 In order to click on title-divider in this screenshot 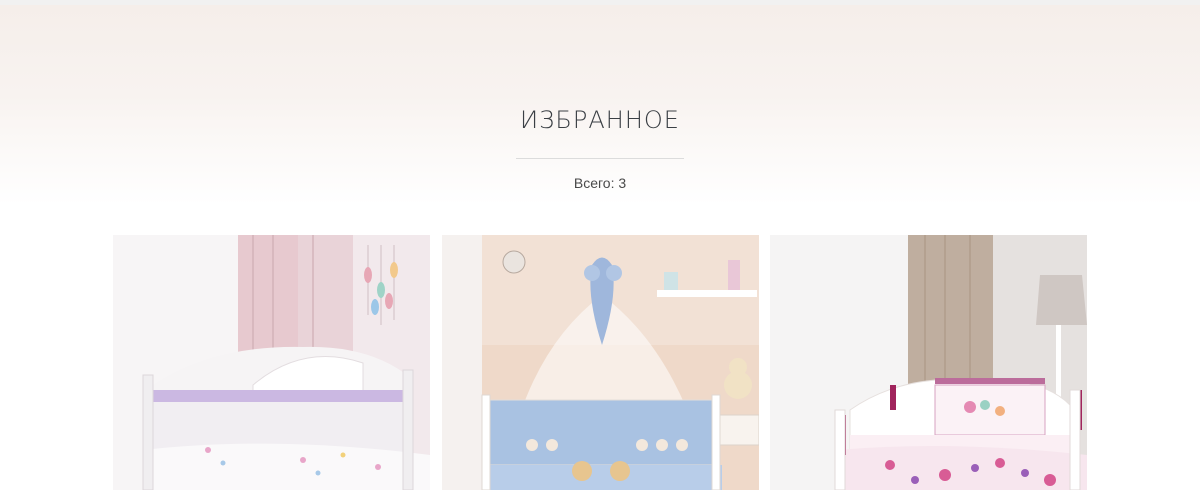, I will do `click(600, 158)`.